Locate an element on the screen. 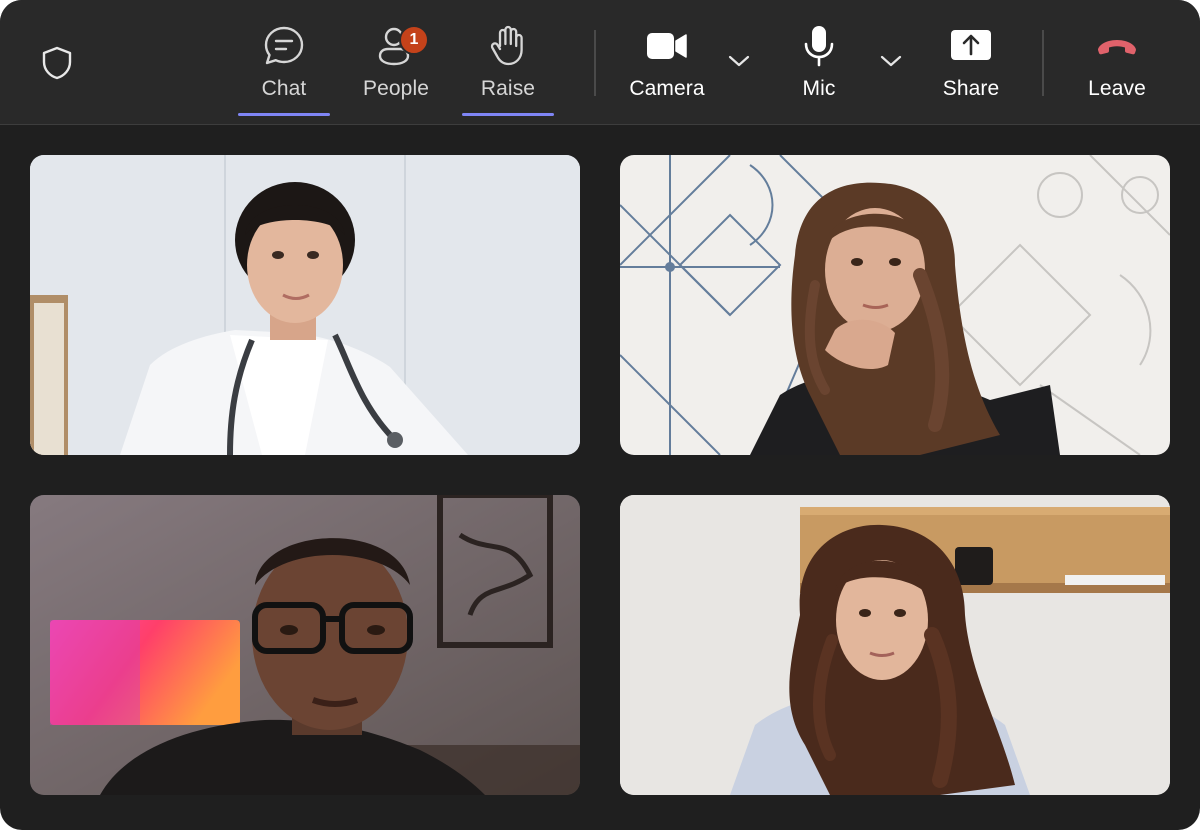  raise-label: Raise is located at coordinates (508, 88).